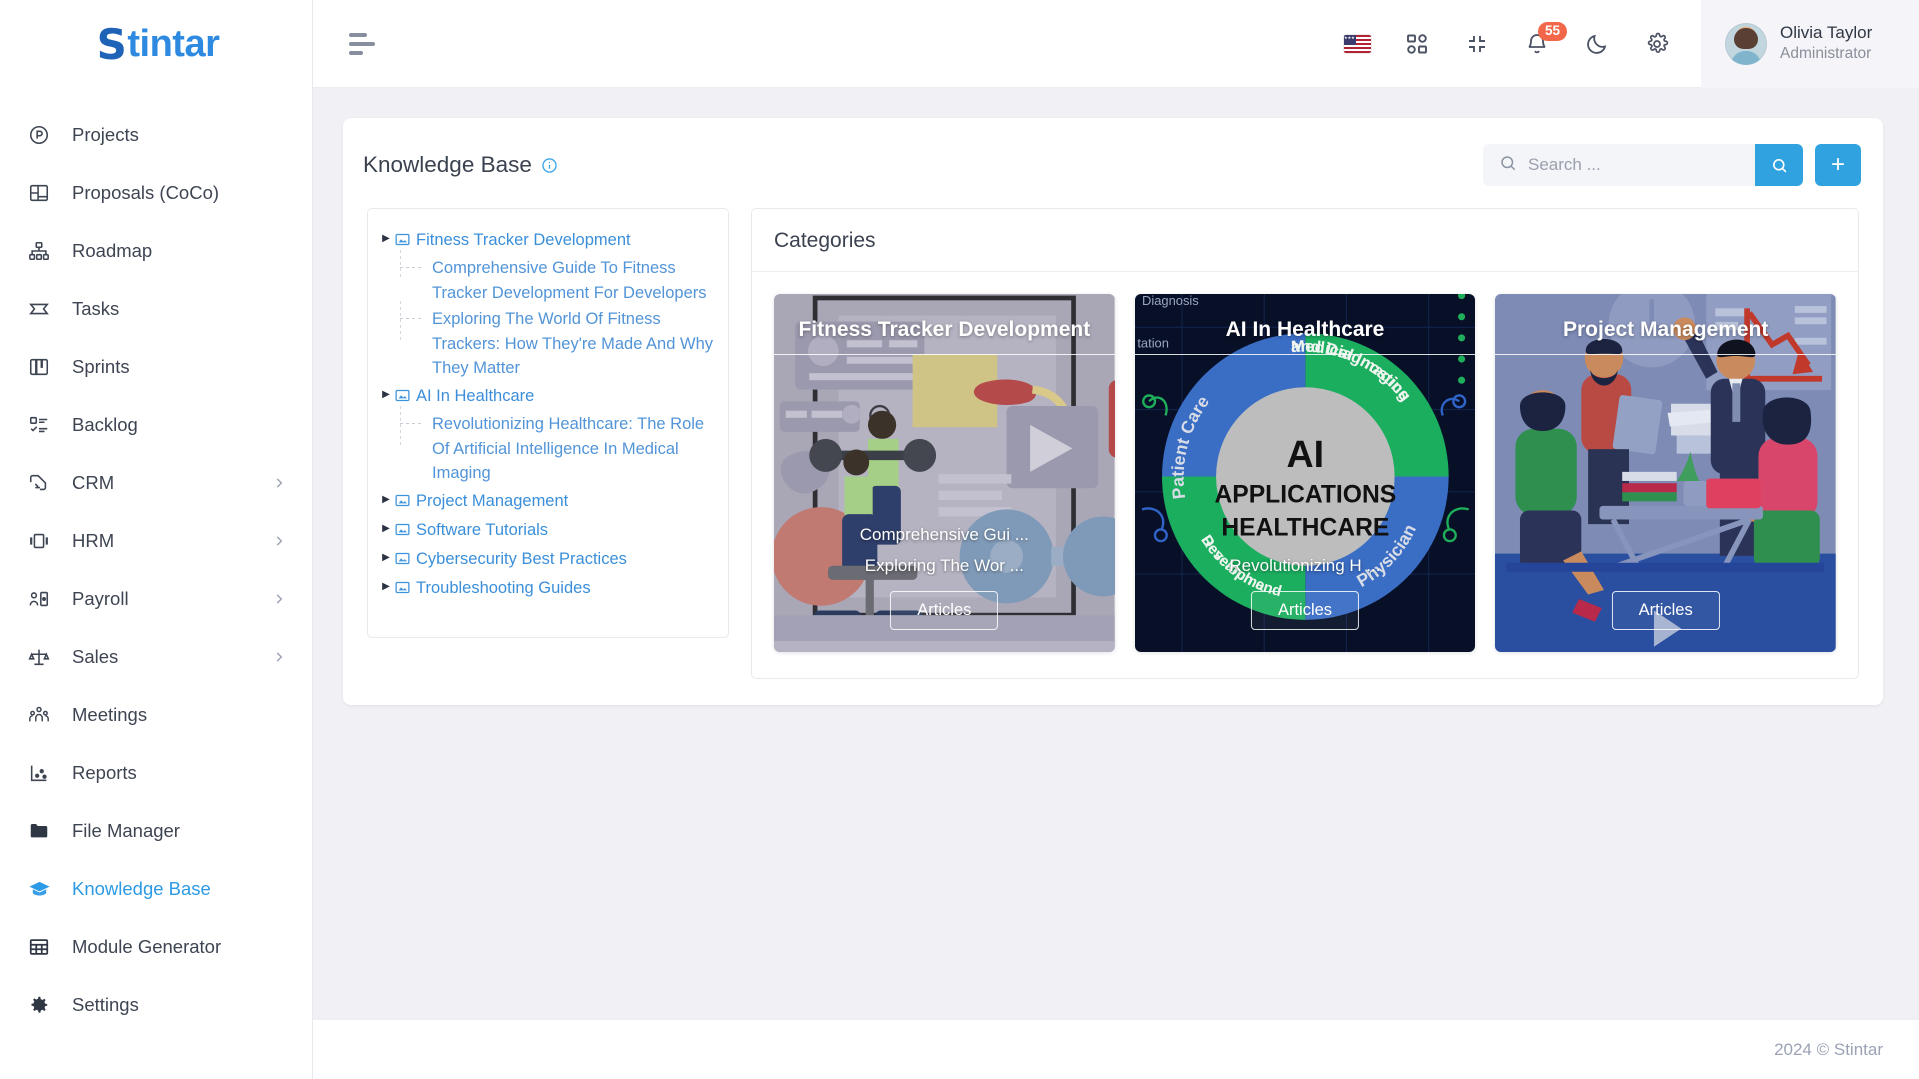 This screenshot has height=1079, width=1919. What do you see at coordinates (156, 599) in the screenshot?
I see `sidebar-item-payroll: Payroll` at bounding box center [156, 599].